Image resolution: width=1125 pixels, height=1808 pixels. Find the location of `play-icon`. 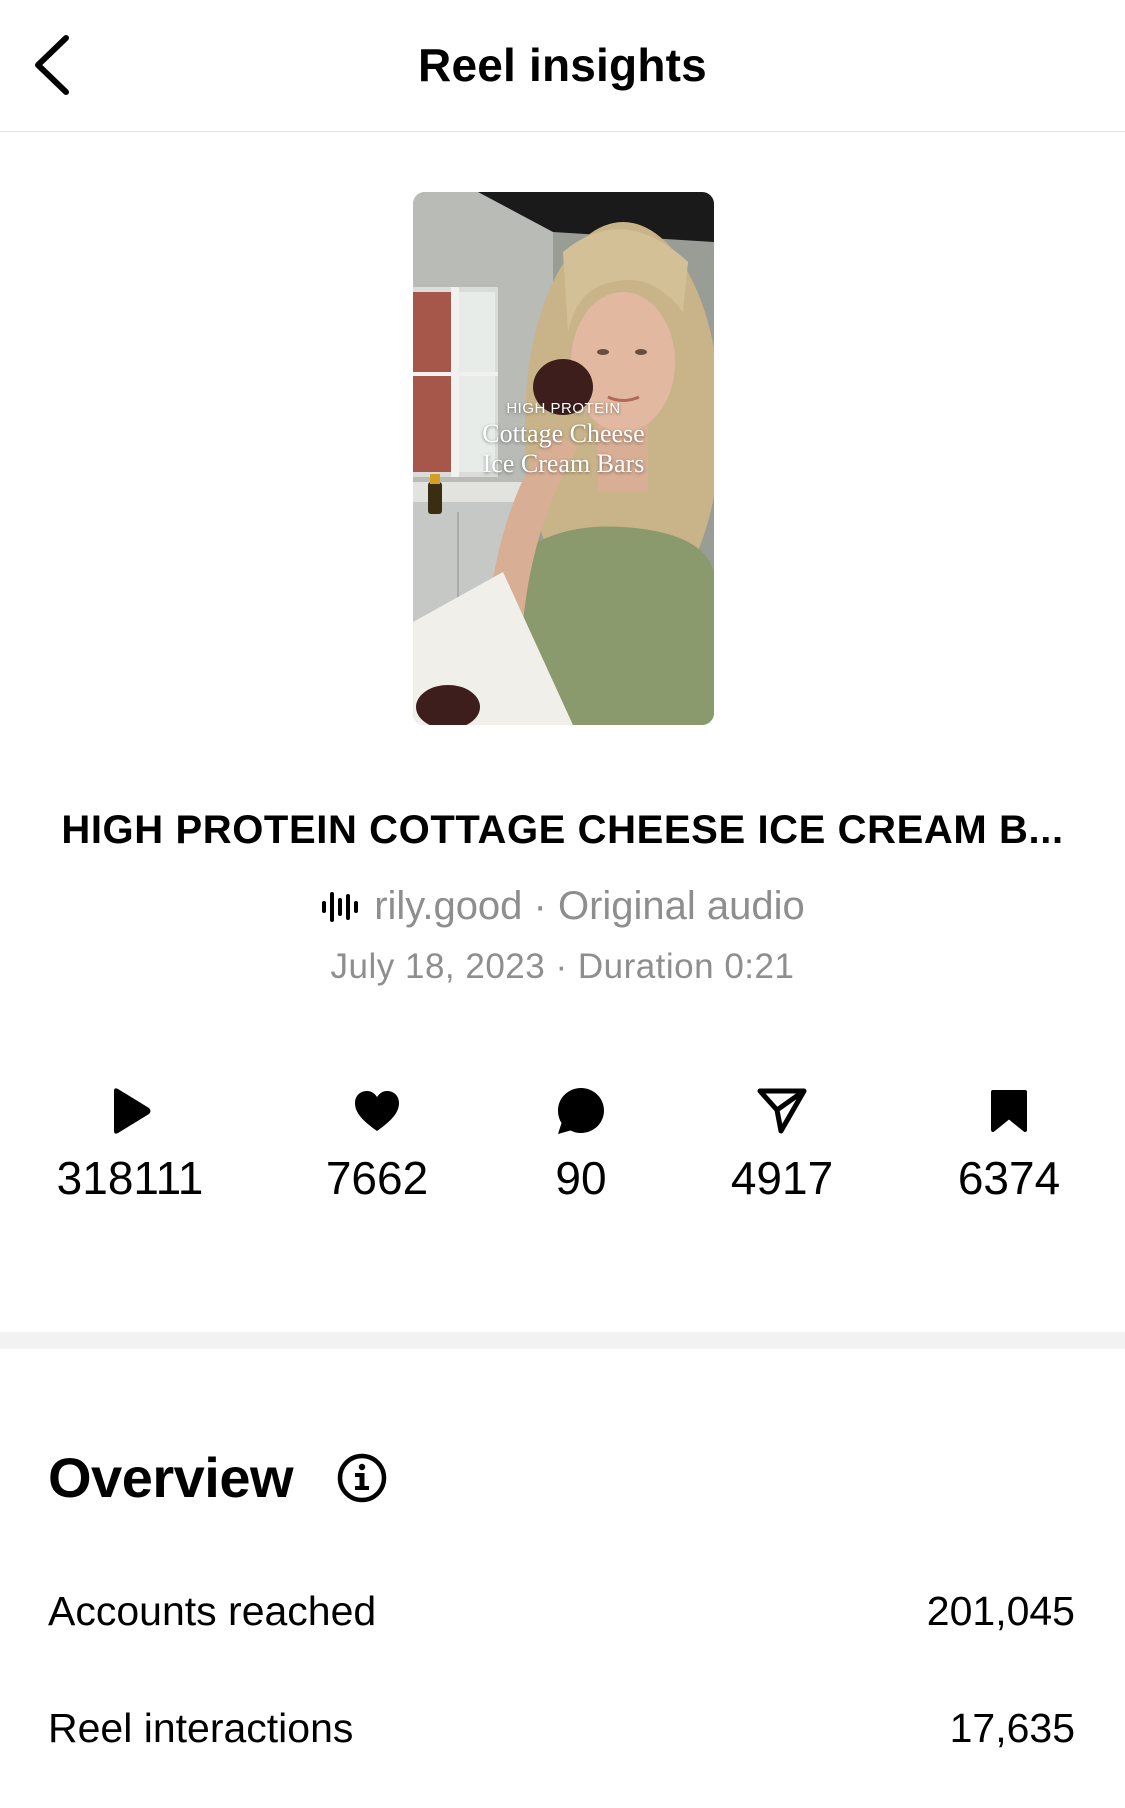

play-icon is located at coordinates (130, 1111).